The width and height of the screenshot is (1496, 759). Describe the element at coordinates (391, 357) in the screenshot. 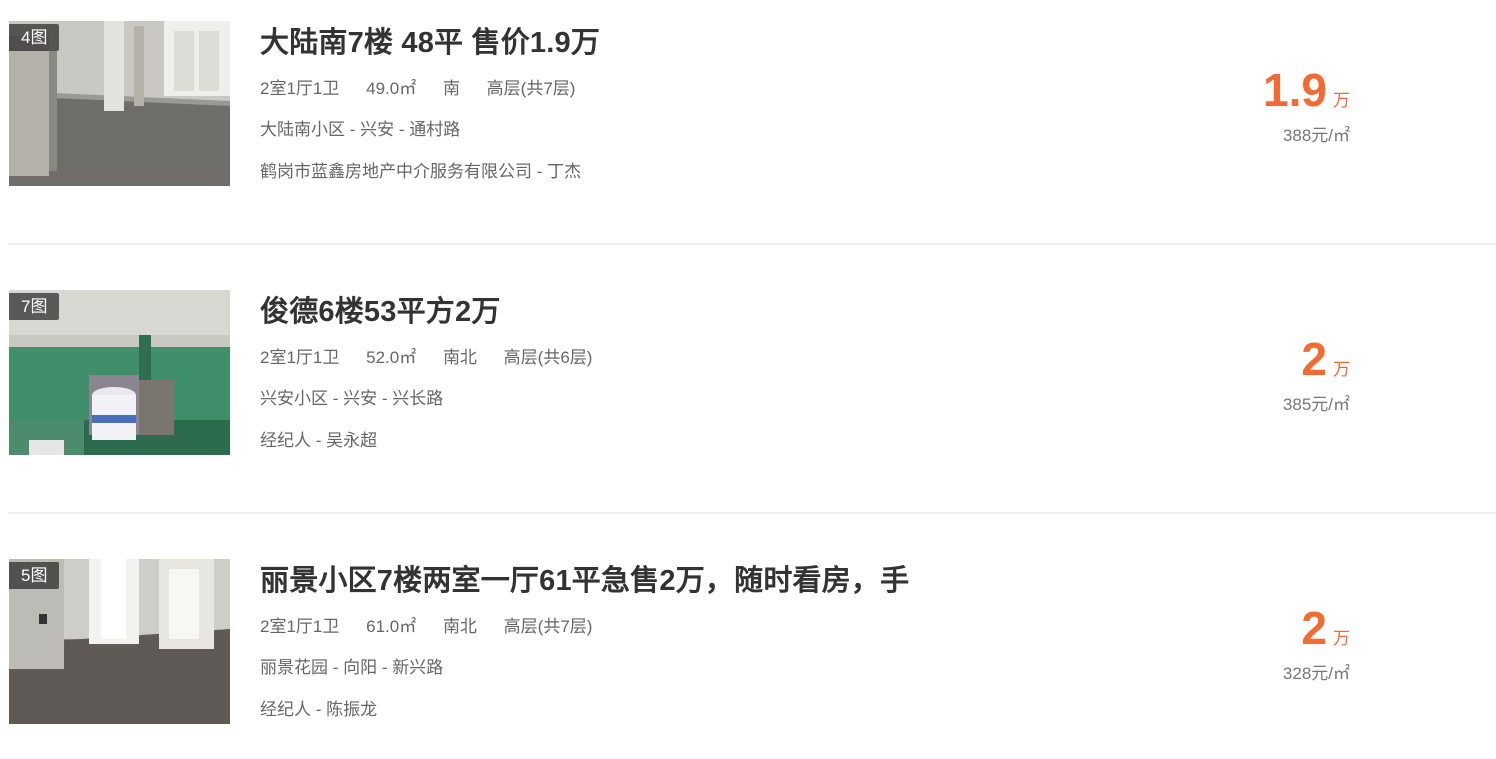

I see `floor-area: 52.0㎡` at that location.